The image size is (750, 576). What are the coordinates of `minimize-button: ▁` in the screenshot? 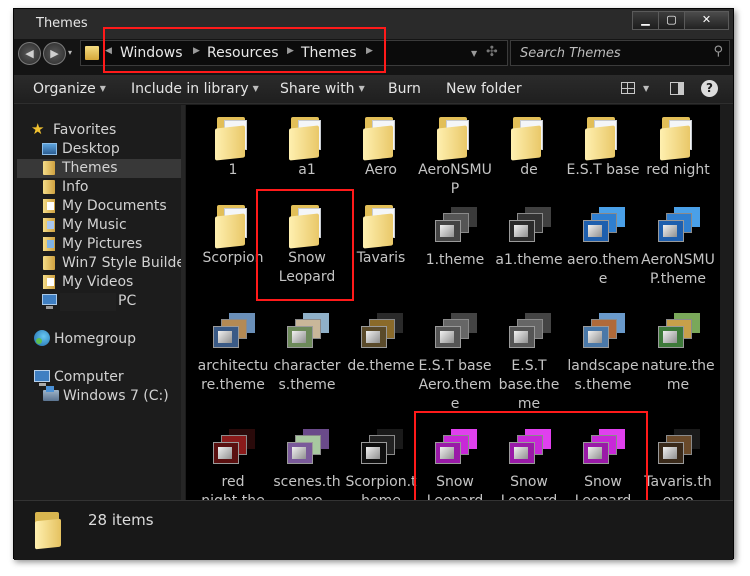 It's located at (645, 20).